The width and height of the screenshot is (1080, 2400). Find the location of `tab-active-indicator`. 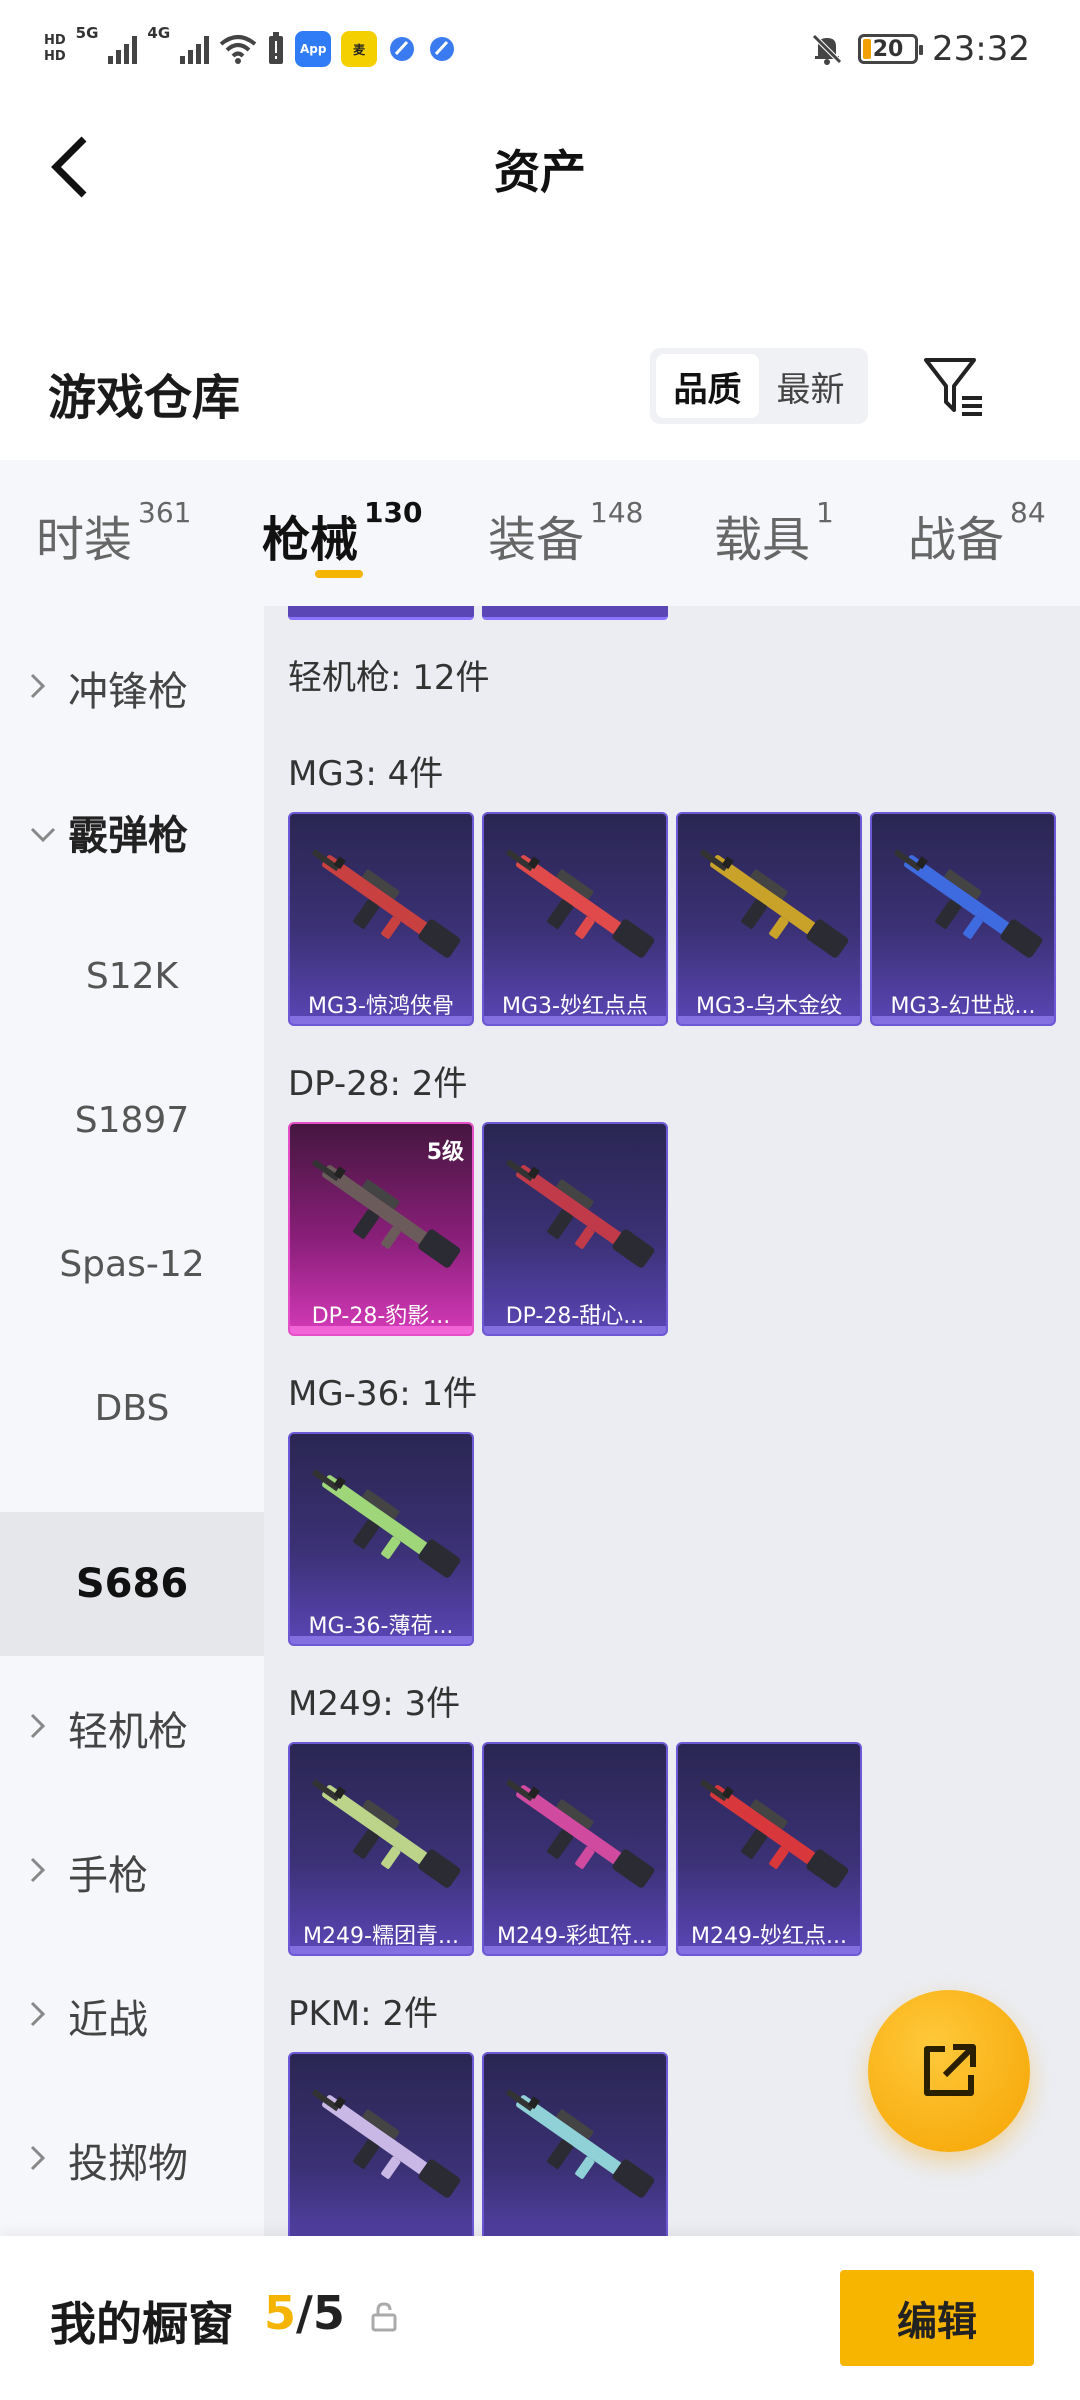

tab-active-indicator is located at coordinates (339, 574).